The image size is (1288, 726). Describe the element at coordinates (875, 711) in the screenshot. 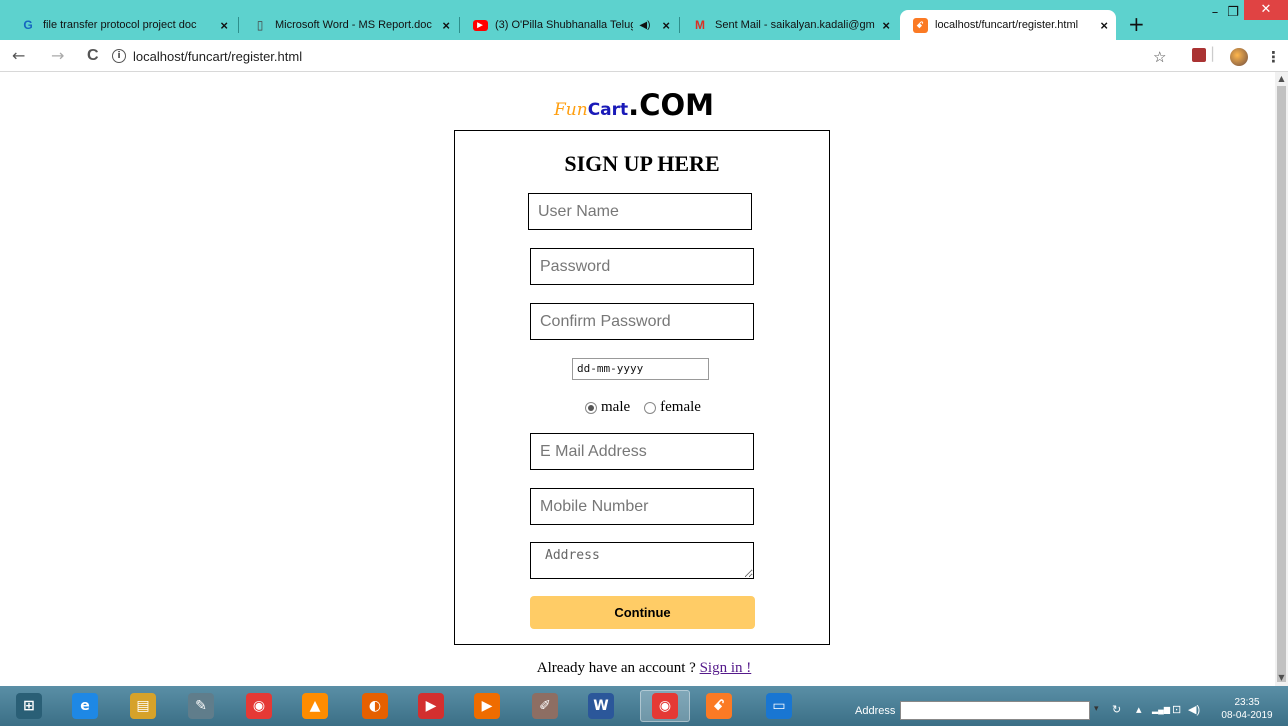

I see `taskbar-address-label: Address` at that location.